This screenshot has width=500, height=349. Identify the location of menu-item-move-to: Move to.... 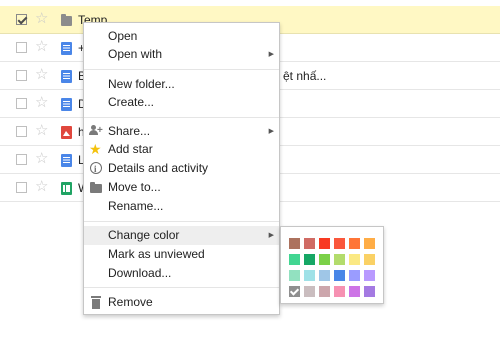
(181, 187).